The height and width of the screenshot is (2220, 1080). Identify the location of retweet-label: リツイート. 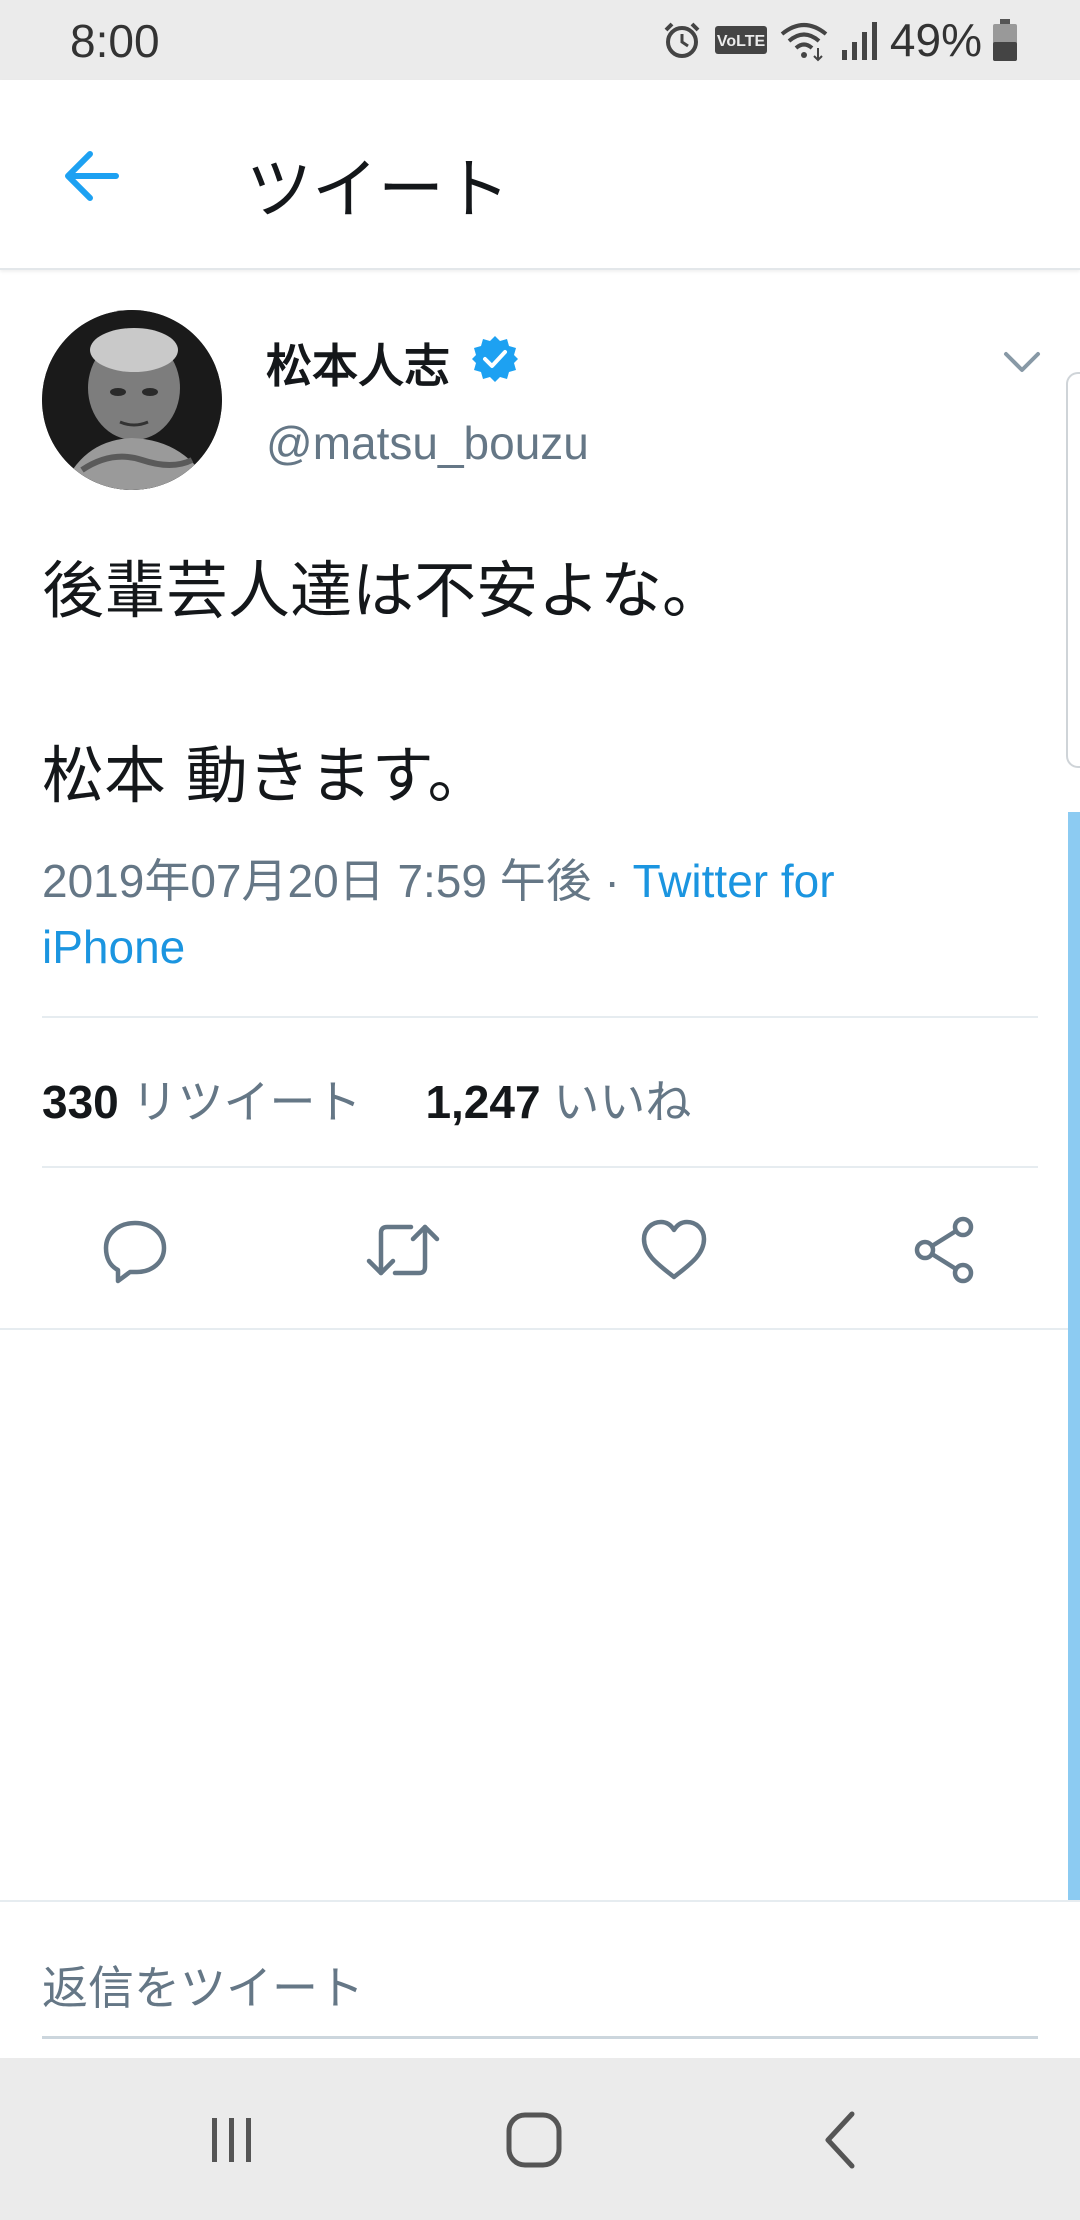
(246, 1102).